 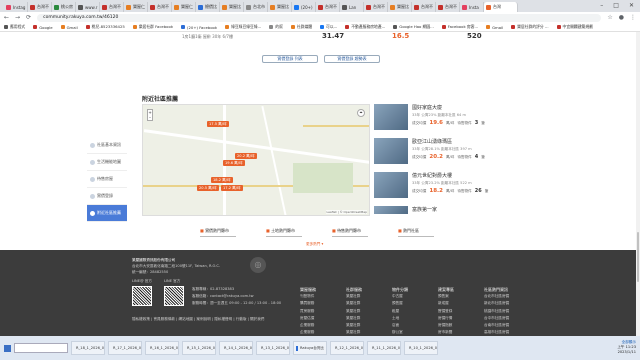 What do you see at coordinates (496, 311) in the screenshot?
I see `footer-link: 桃園市社區房價` at bounding box center [496, 311].